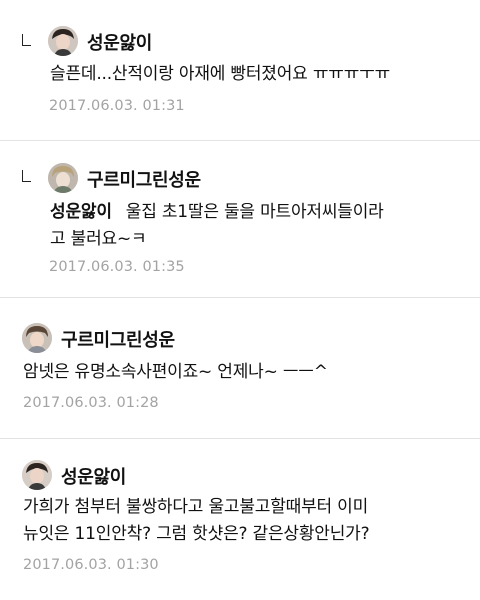  I want to click on comment-line: 암넷은 유명소속사편이죠~ 언제나~ ㅡㅡ^, so click(175, 372).